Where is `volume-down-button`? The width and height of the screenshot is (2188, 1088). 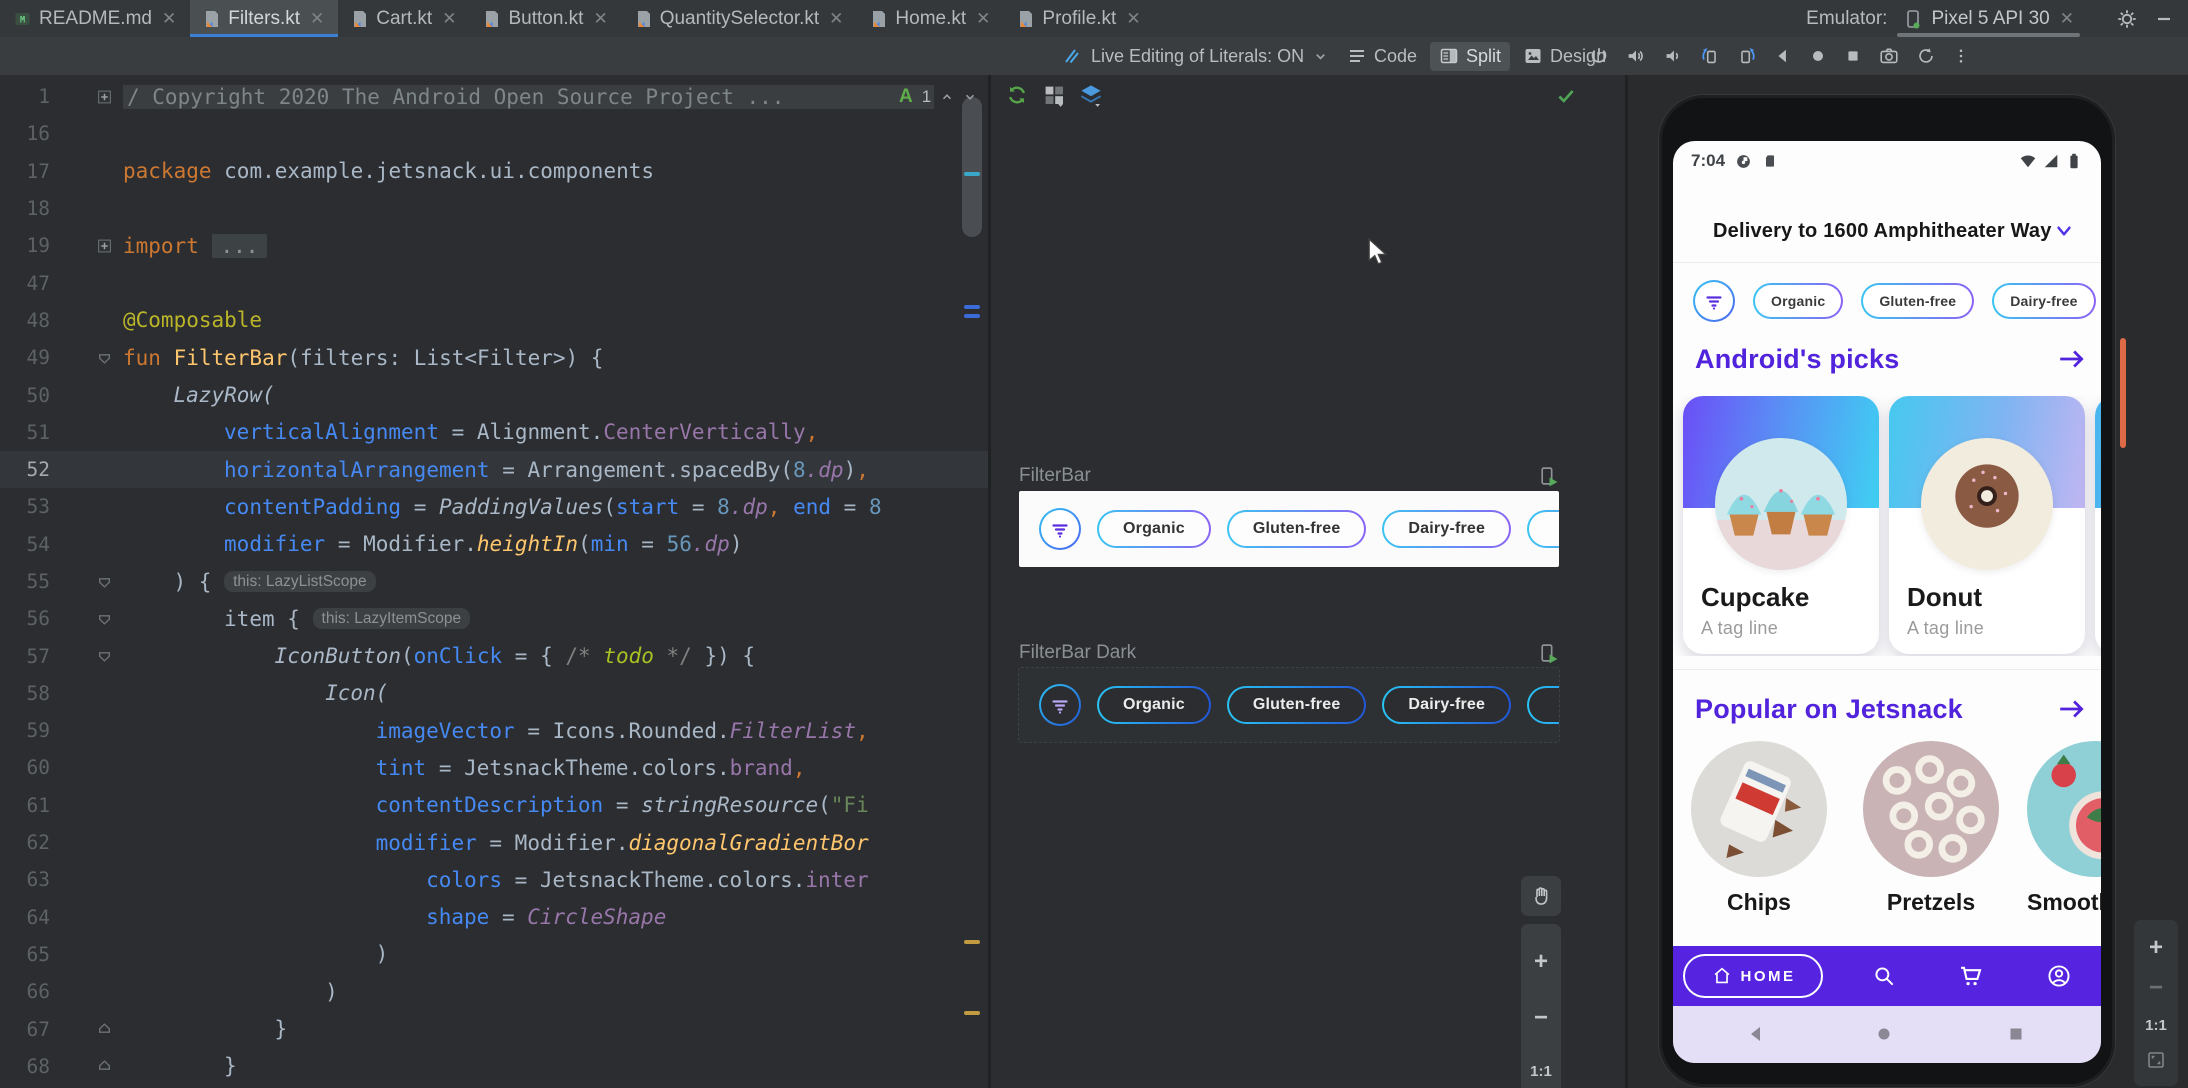 volume-down-button is located at coordinates (1673, 56).